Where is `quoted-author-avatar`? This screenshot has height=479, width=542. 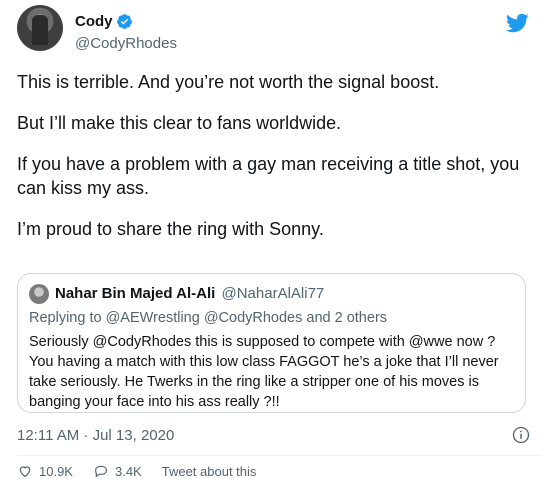
quoted-author-avatar is located at coordinates (39, 294).